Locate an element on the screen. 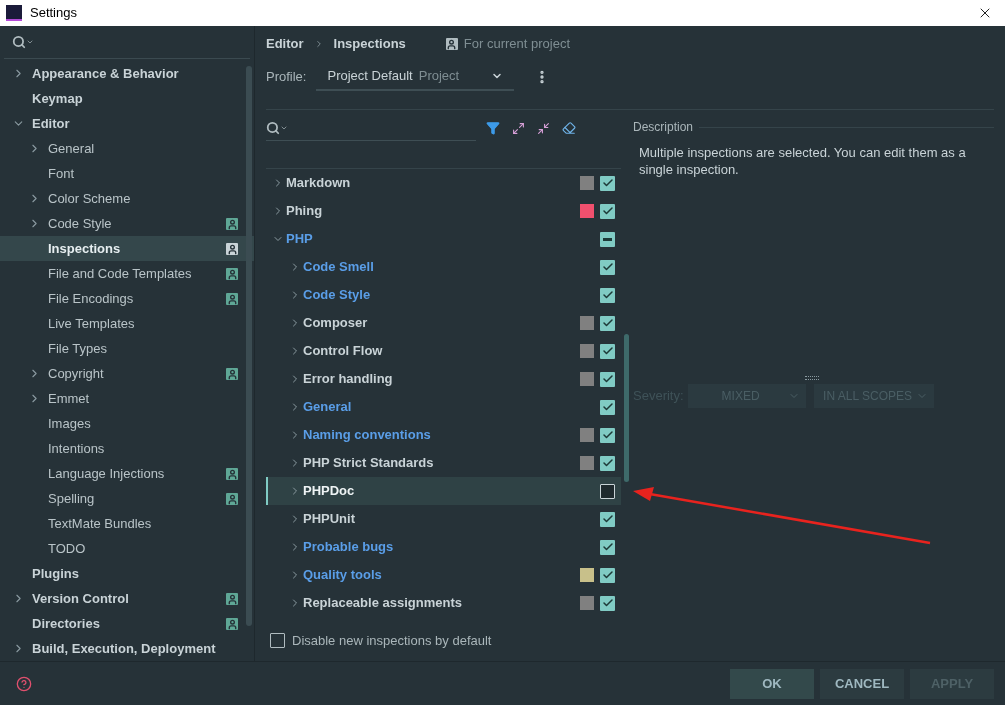 The height and width of the screenshot is (705, 1005). sidebar-item: Images is located at coordinates (127, 423).